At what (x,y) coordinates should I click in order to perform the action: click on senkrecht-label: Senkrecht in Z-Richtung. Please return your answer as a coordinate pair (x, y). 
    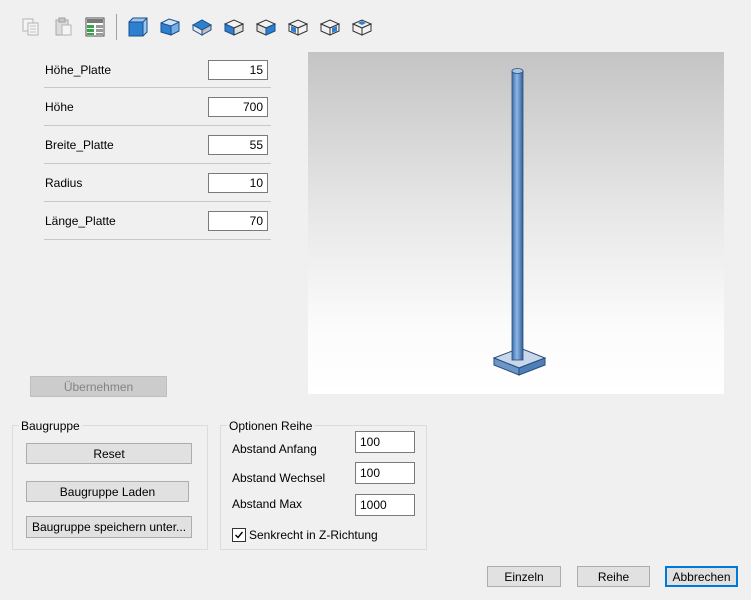
    Looking at the image, I should click on (313, 535).